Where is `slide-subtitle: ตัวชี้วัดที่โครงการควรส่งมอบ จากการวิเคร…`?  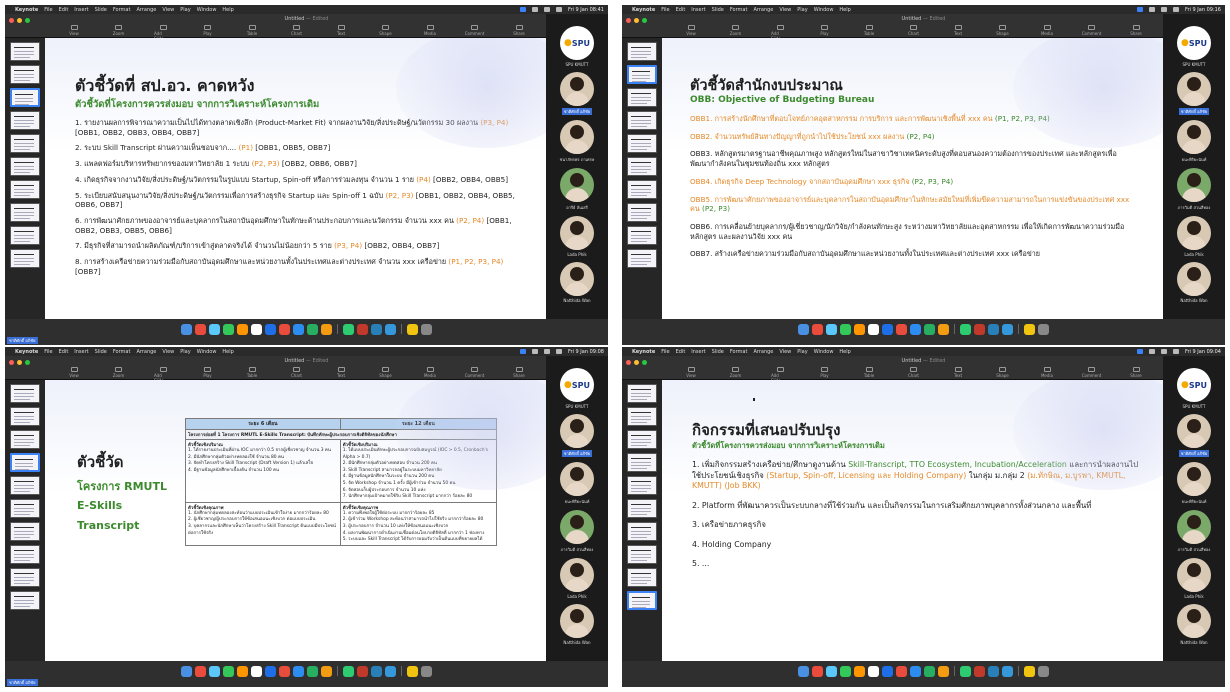 slide-subtitle: ตัวชี้วัดที่โครงการควรส่งมอบ จากการวิเคร… is located at coordinates (788, 446).